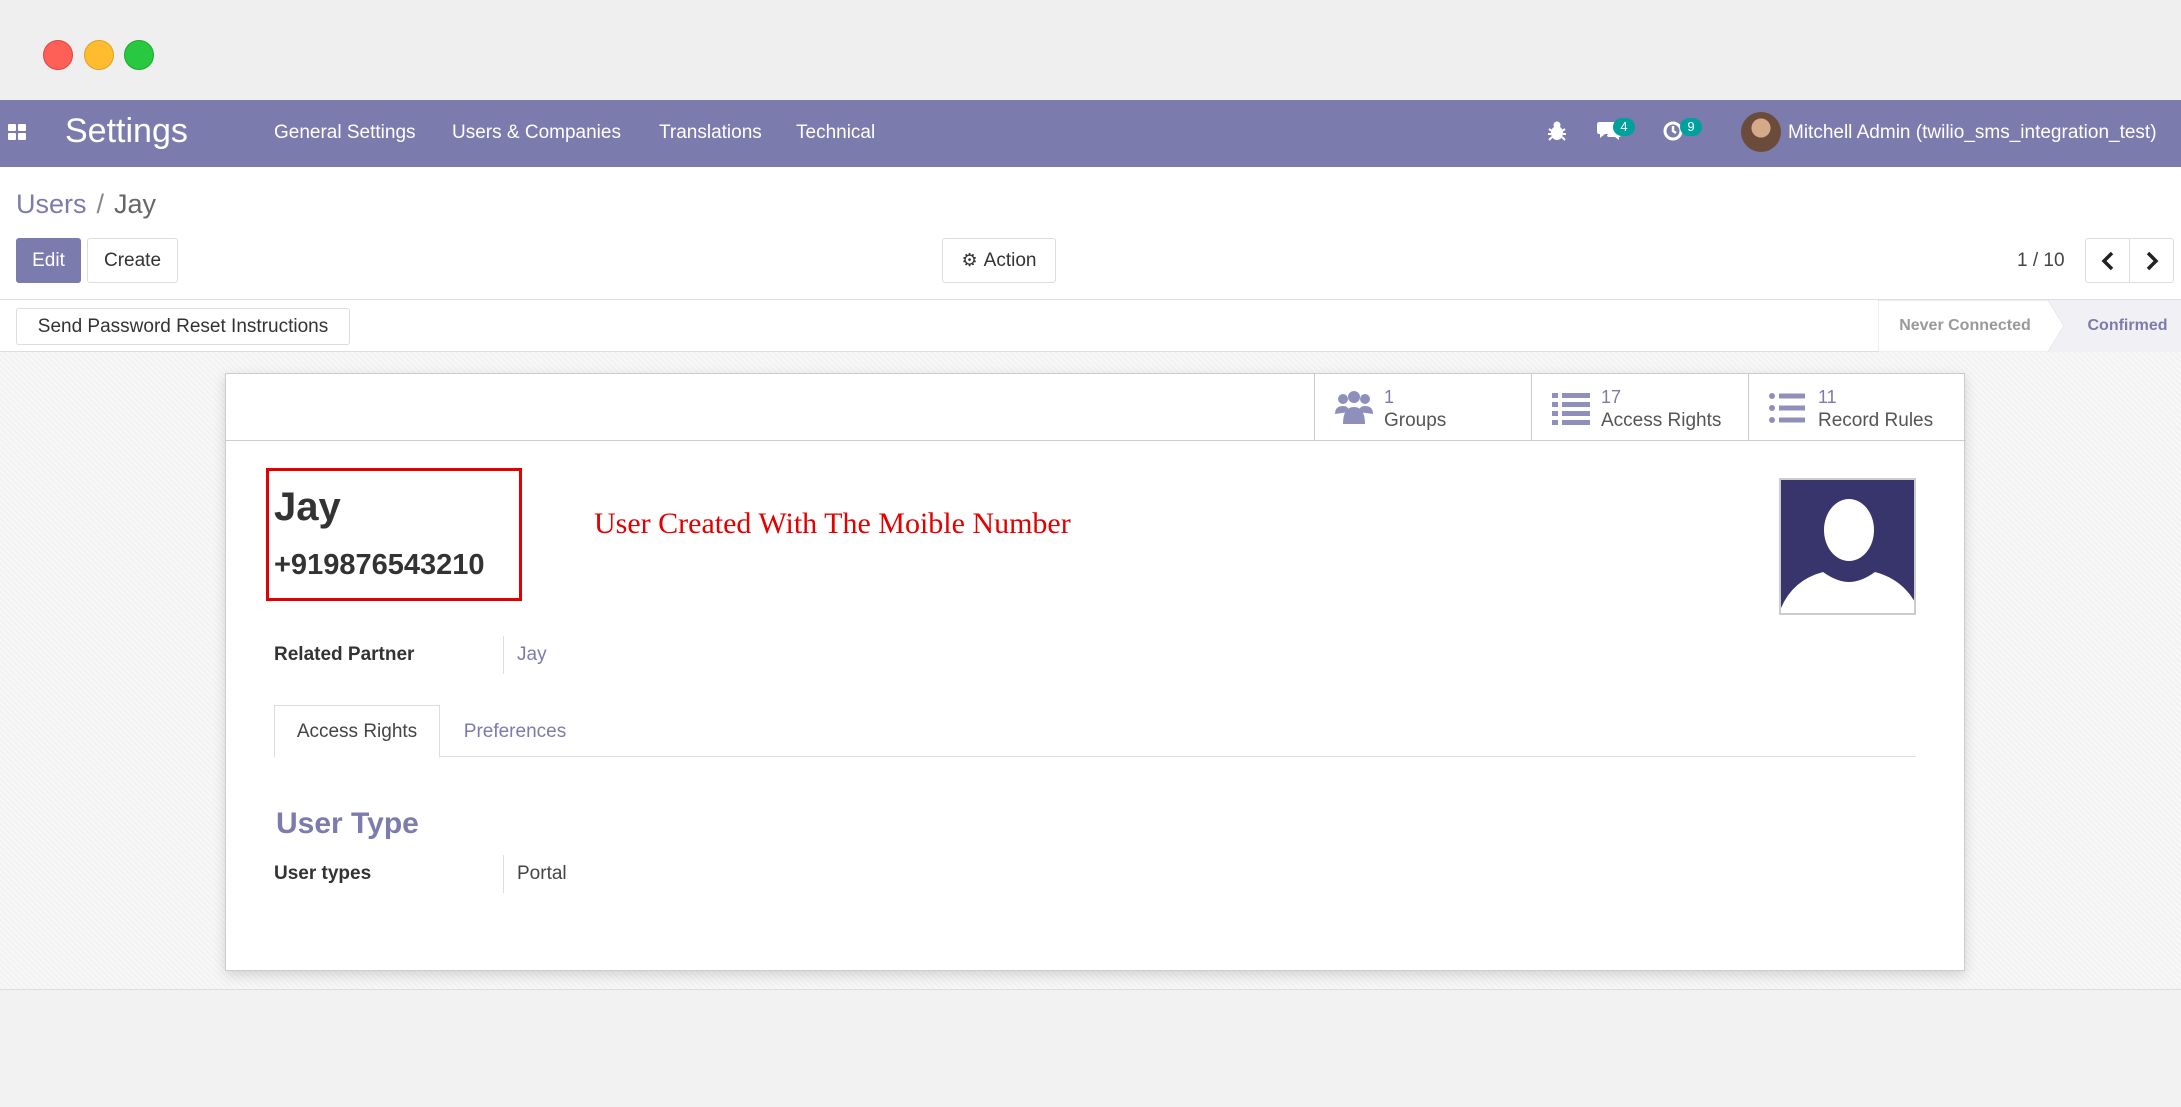  Describe the element at coordinates (1761, 132) in the screenshot. I see `user-avatar` at that location.